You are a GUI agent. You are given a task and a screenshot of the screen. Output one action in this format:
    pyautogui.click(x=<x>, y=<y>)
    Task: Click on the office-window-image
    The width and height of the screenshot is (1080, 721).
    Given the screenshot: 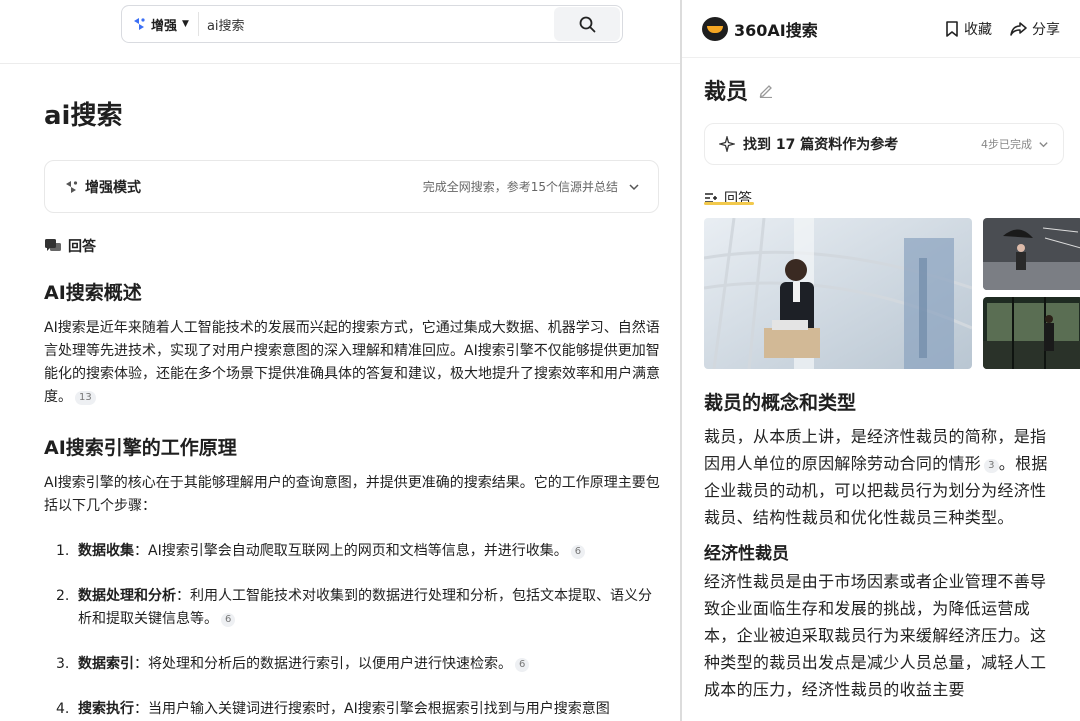 What is the action you would take?
    pyautogui.click(x=1031, y=333)
    